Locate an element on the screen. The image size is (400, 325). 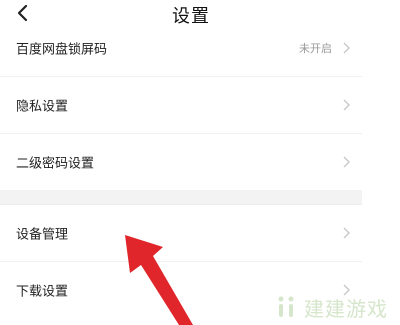
row-label: 设备管理 is located at coordinates (42, 235).